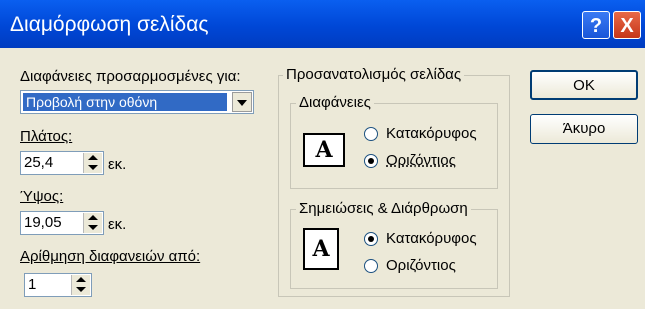  What do you see at coordinates (371, 161) in the screenshot?
I see `slides-landscape-radio` at bounding box center [371, 161].